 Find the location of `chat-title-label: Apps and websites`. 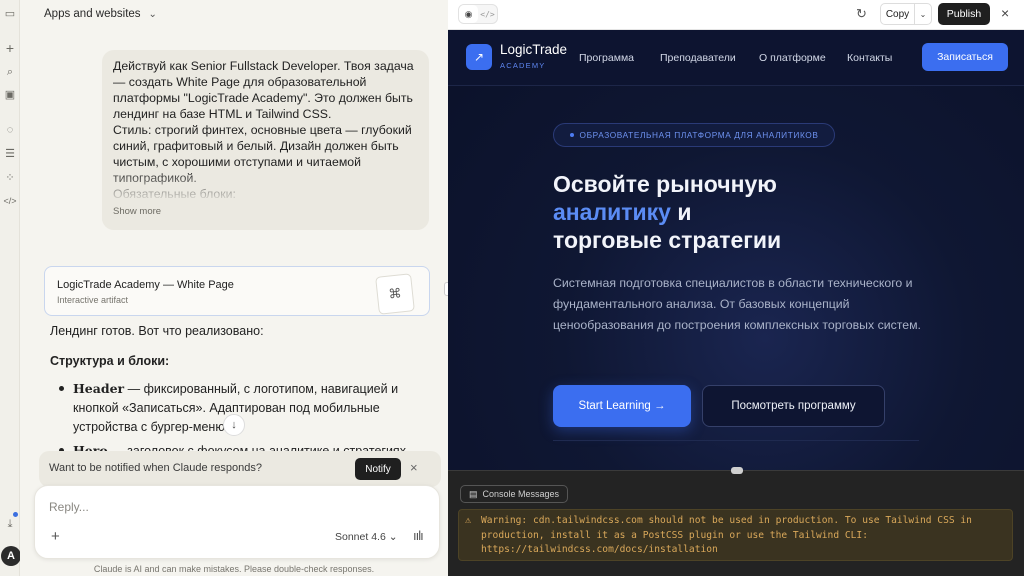

chat-title-label: Apps and websites is located at coordinates (92, 14).